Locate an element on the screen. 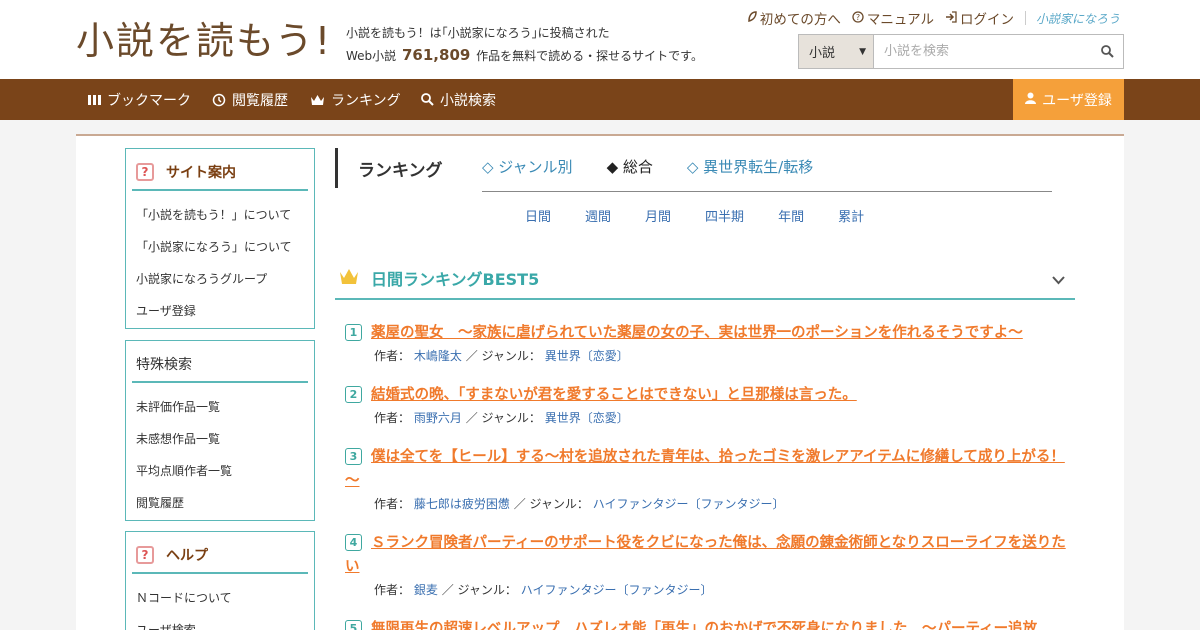 This screenshot has height=630, width=1200. search-button is located at coordinates (1107, 51).